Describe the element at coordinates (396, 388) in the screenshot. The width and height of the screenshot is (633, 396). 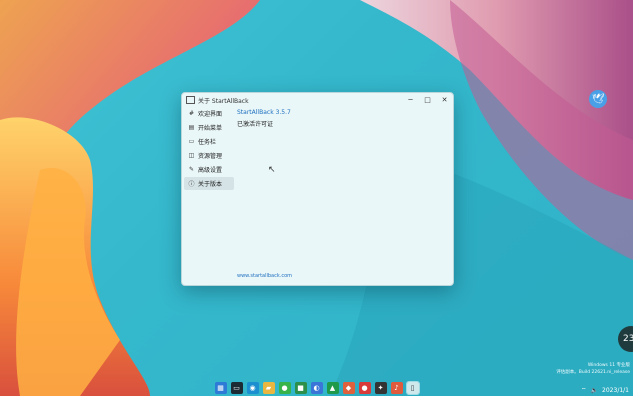
I see `app-music-icon: ♪` at that location.